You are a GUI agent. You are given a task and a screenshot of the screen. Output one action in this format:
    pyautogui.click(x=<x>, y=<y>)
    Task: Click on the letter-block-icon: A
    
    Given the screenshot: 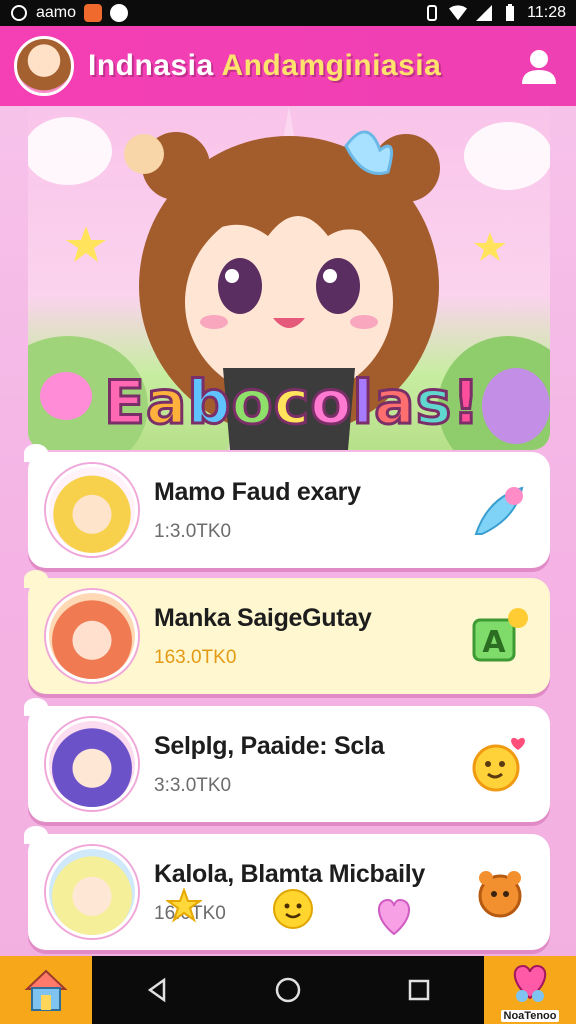 What is the action you would take?
    pyautogui.click(x=500, y=635)
    